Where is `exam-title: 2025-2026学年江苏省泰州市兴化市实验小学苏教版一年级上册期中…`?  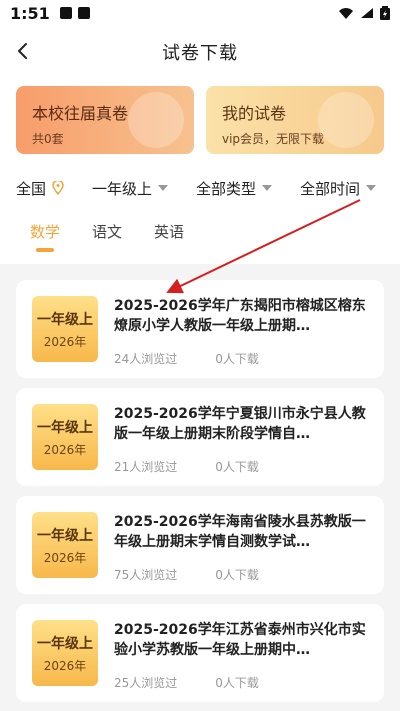 exam-title: 2025-2026学年江苏省泰州市兴化市实验小学苏教版一年级上册期中… is located at coordinates (240, 640).